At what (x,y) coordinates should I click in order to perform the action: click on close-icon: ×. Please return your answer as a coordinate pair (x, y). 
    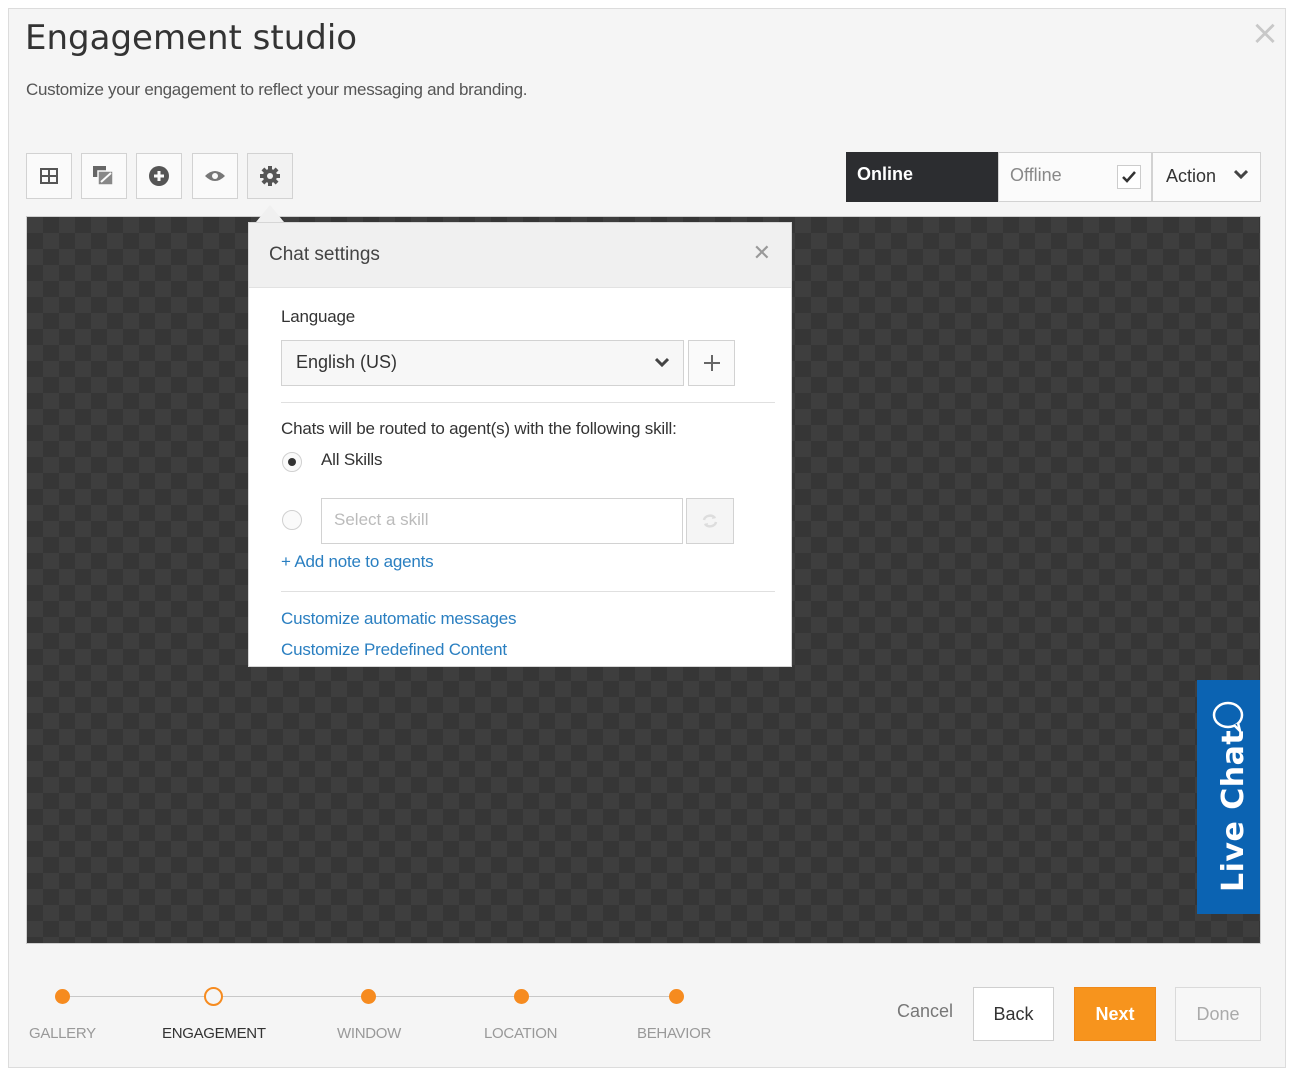
    Looking at the image, I should click on (1265, 33).